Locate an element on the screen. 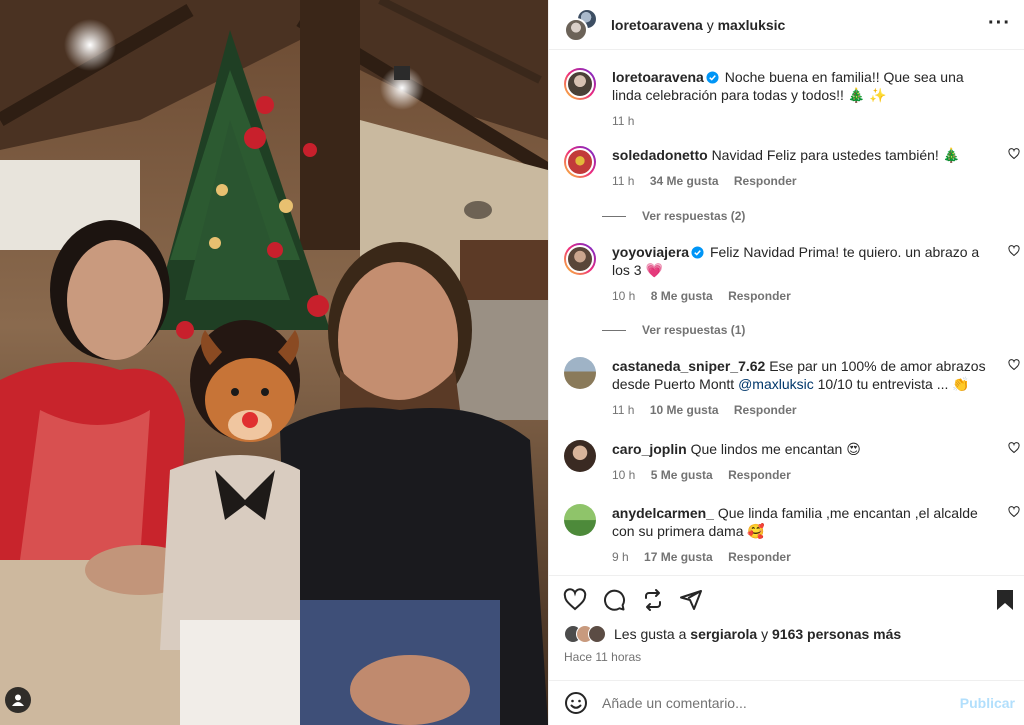  person-icon is located at coordinates (18, 700).